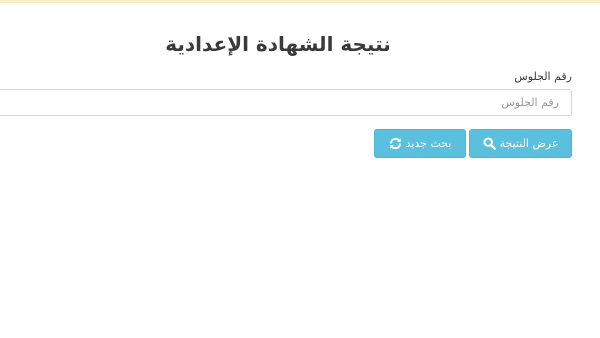 The width and height of the screenshot is (600, 338). Describe the element at coordinates (489, 143) in the screenshot. I see `search-icon` at that location.